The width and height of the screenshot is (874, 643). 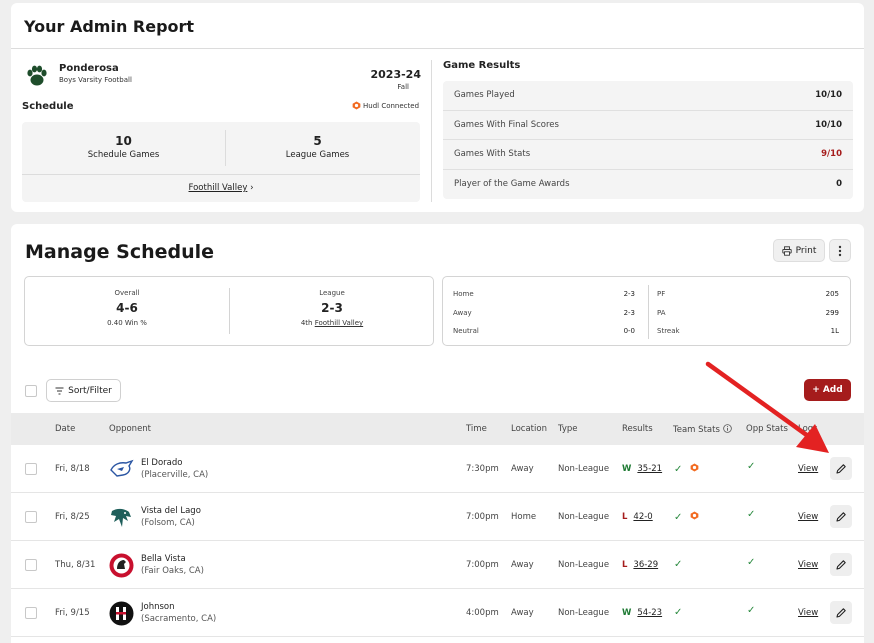 What do you see at coordinates (95, 80) in the screenshot?
I see `team-level: Boys Varsity Football` at bounding box center [95, 80].